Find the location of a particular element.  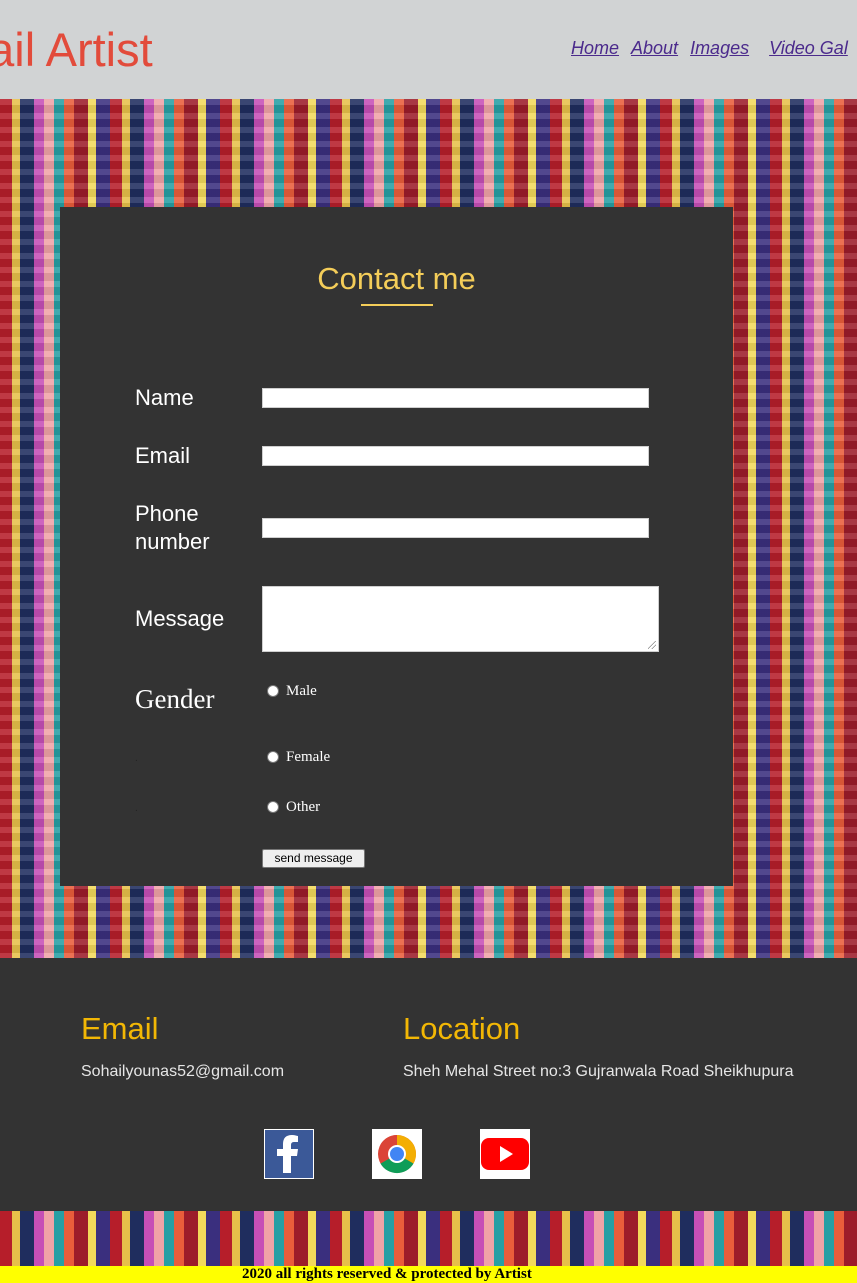

email-label: Email is located at coordinates (163, 455).